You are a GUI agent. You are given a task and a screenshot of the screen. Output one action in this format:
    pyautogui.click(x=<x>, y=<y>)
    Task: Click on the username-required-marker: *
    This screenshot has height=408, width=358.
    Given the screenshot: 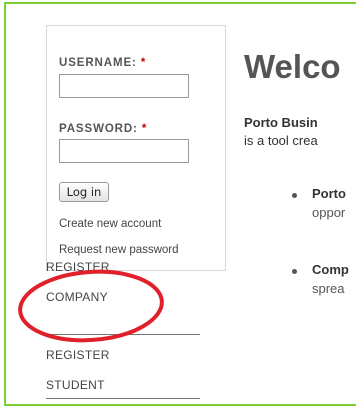 What is the action you would take?
    pyautogui.click(x=143, y=63)
    